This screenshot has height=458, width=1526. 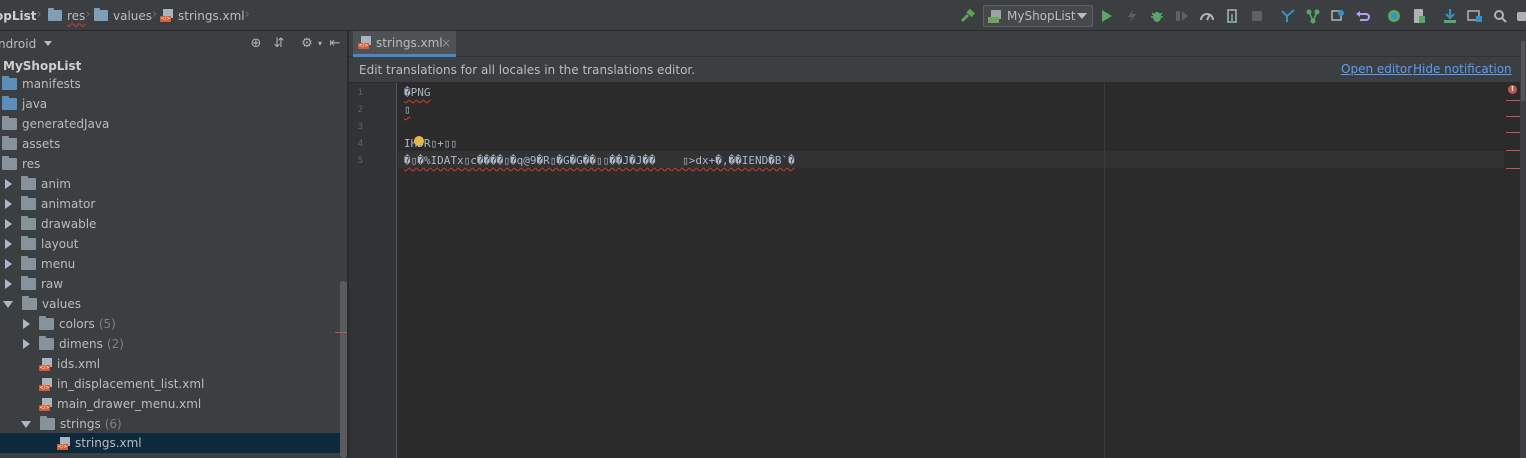 I want to click on tree-item-menu: menu, so click(x=170, y=264).